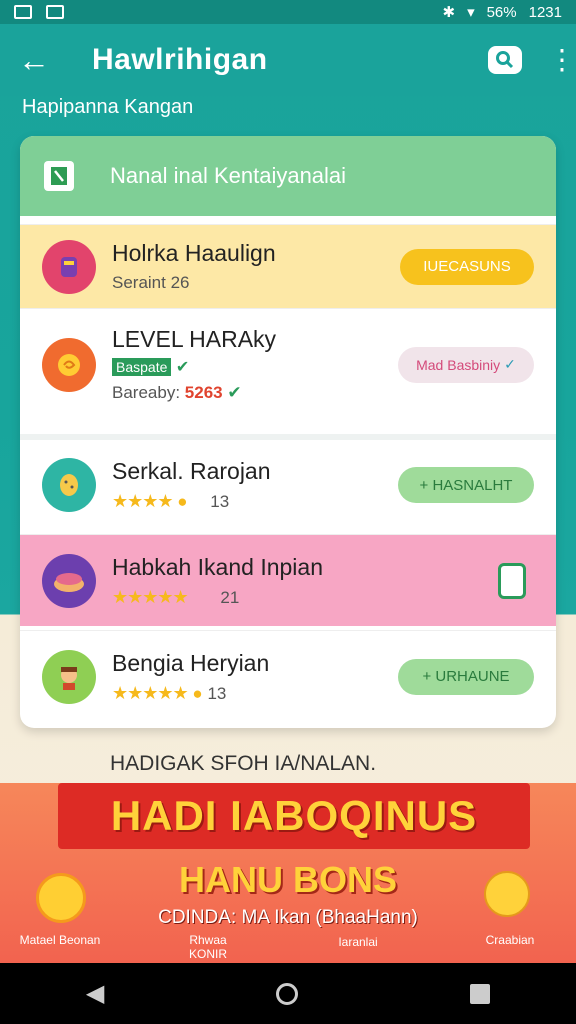 This screenshot has height=1024, width=576. I want to click on app-bar: ← Hawlrihigan ⋮, so click(288, 60).